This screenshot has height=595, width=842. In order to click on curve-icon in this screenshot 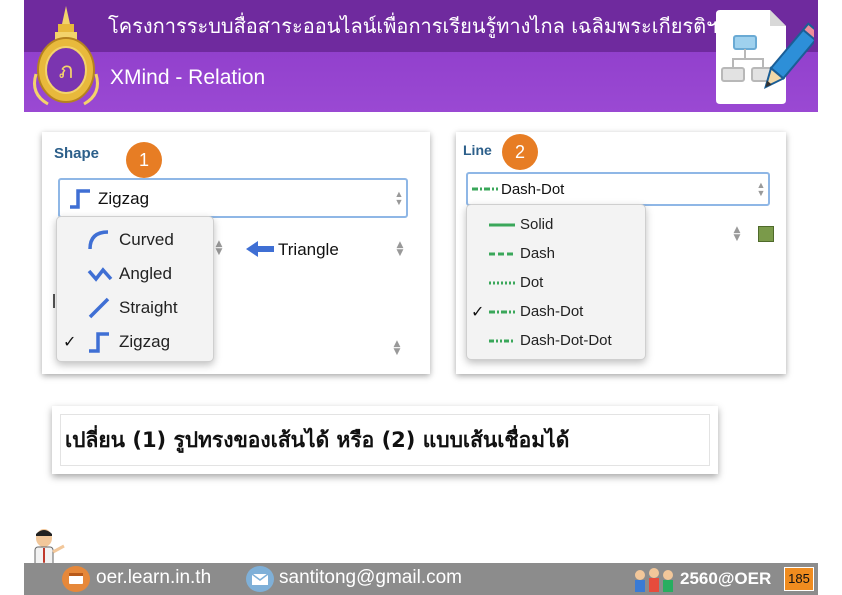, I will do `click(98, 240)`.